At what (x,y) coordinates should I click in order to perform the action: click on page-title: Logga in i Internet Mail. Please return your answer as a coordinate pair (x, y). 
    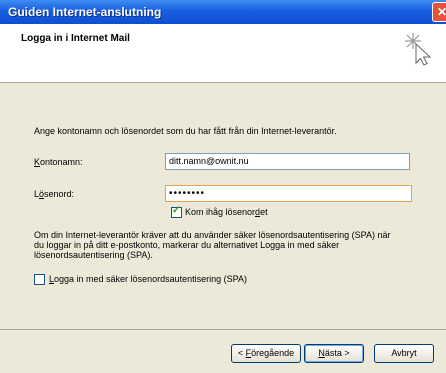
    Looking at the image, I should click on (75, 38).